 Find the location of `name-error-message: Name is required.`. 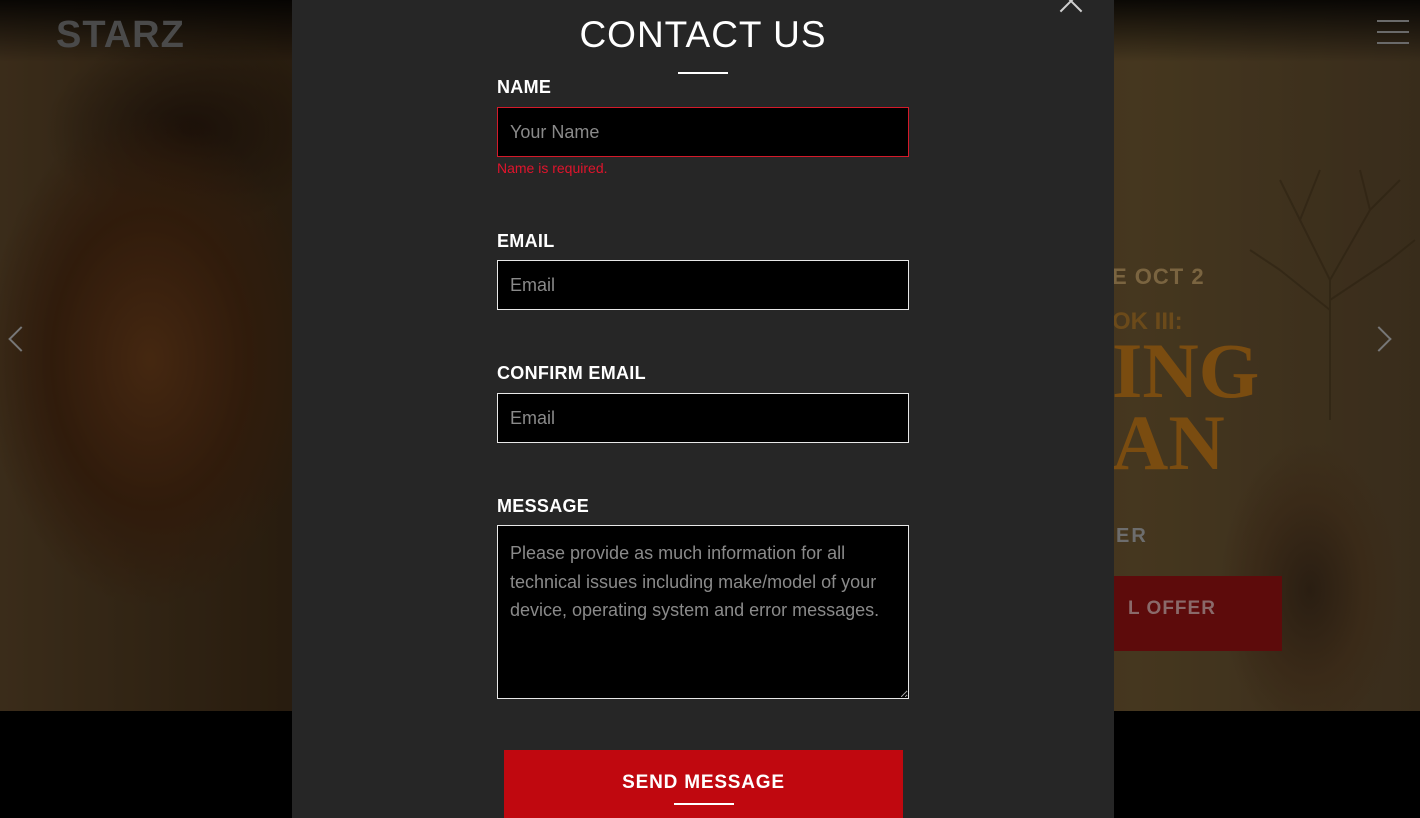

name-error-message: Name is required. is located at coordinates (552, 168).